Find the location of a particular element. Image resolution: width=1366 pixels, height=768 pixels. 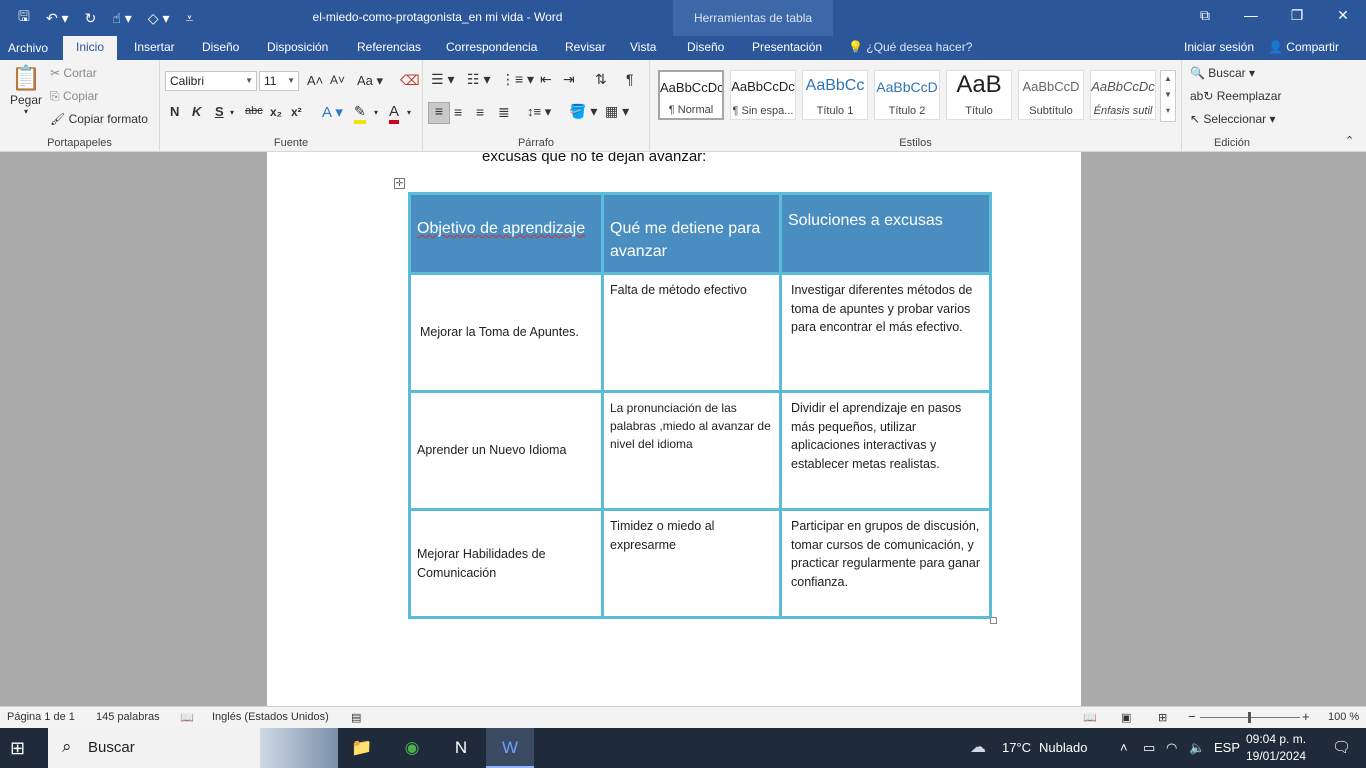

tab-revisar: Revisar is located at coordinates (585, 47).